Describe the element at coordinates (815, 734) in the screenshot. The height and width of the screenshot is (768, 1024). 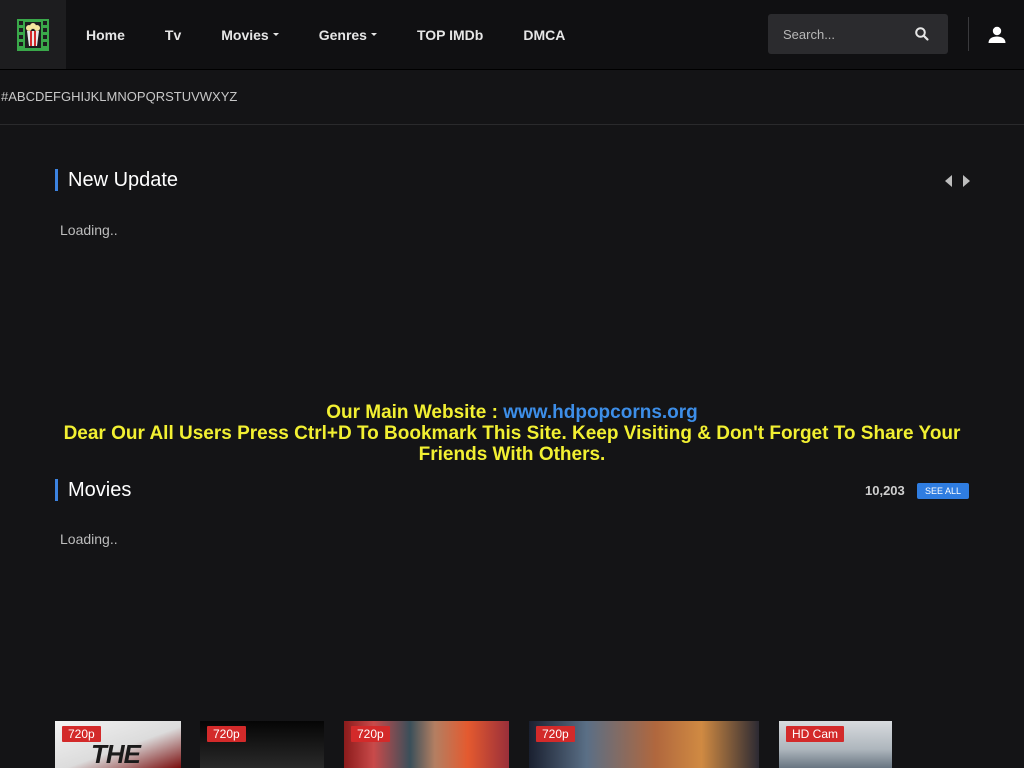
I see `quality-badge: HD Cam` at that location.